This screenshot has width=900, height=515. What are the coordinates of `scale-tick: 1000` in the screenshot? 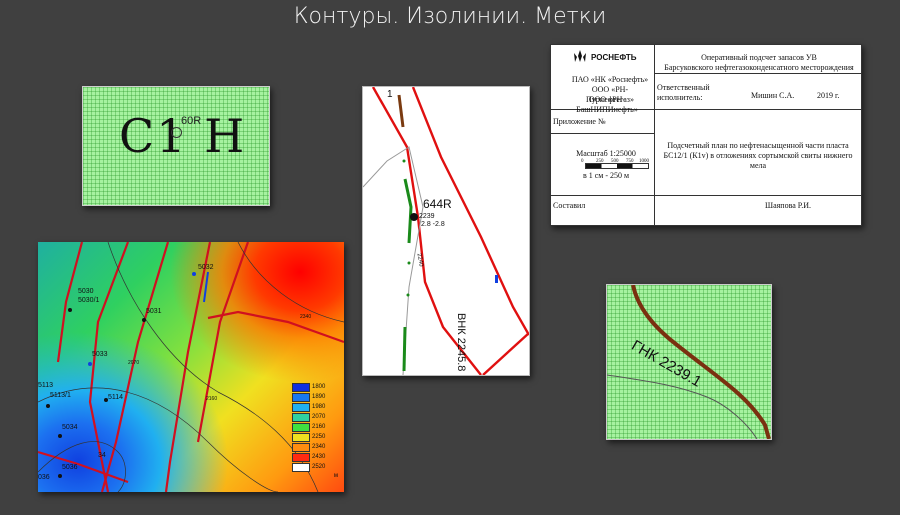 It's located at (644, 161).